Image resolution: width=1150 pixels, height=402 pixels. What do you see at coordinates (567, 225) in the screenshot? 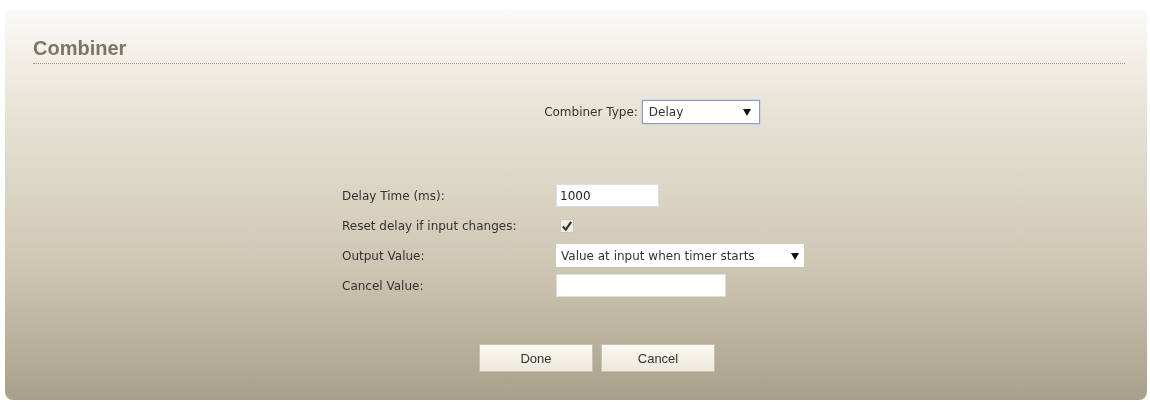
I see `checkbox` at bounding box center [567, 225].